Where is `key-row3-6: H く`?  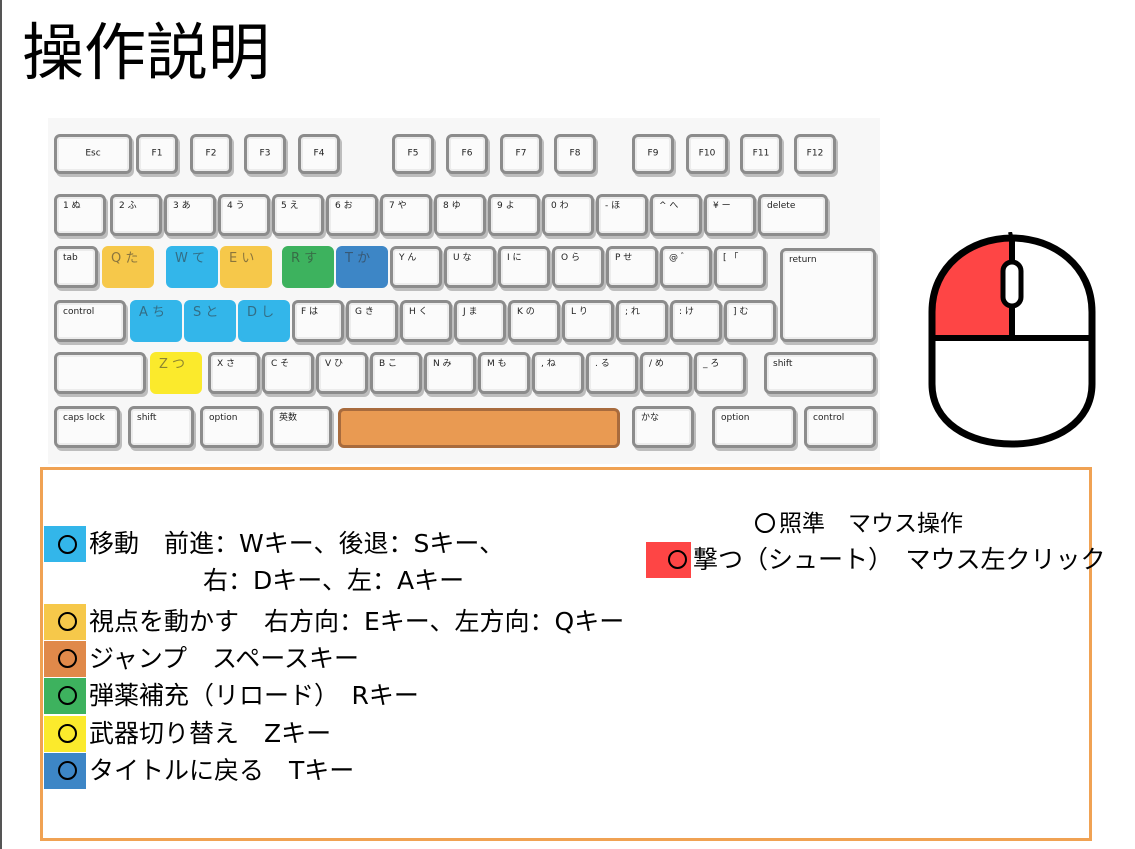 key-row3-6: H く is located at coordinates (426, 321).